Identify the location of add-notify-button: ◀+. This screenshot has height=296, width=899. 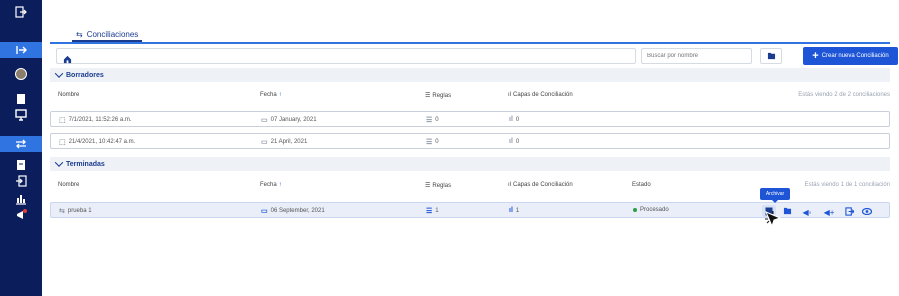
(829, 211).